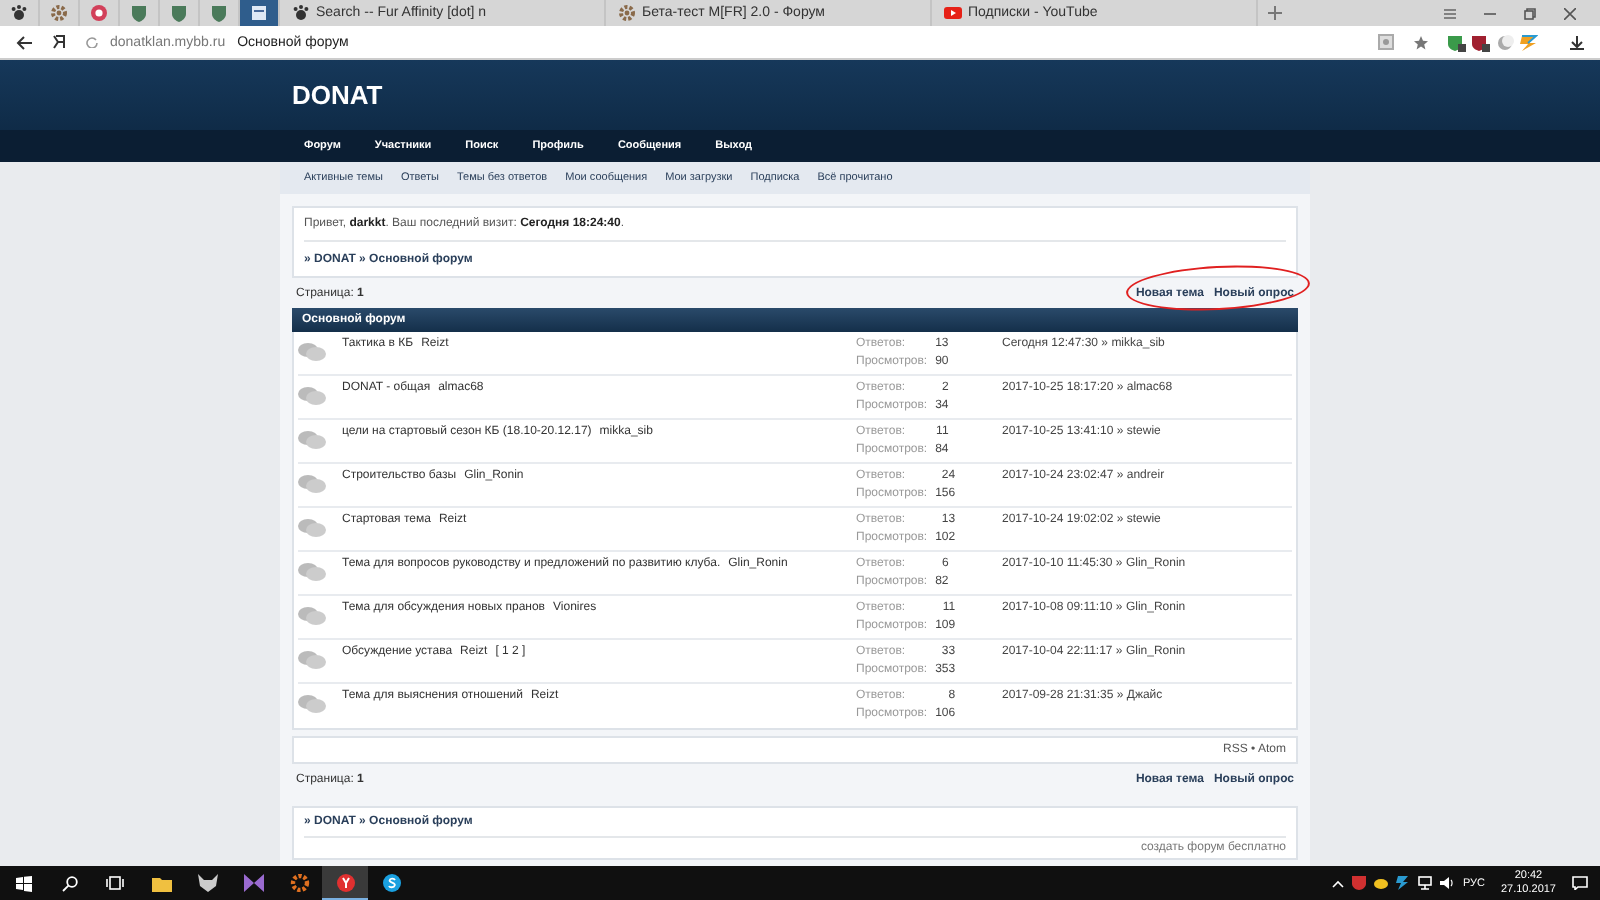 The width and height of the screenshot is (1600, 900). Describe the element at coordinates (1403, 883) in the screenshot. I see `bolt-tray-icon` at that location.